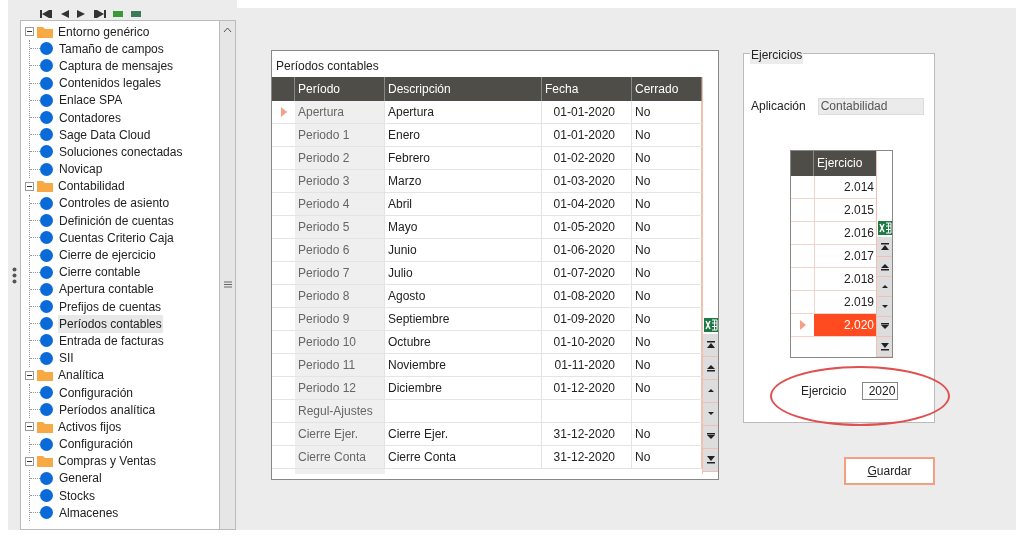 This screenshot has width=1024, height=538. I want to click on table-cell: Periodo 4, so click(340, 204).